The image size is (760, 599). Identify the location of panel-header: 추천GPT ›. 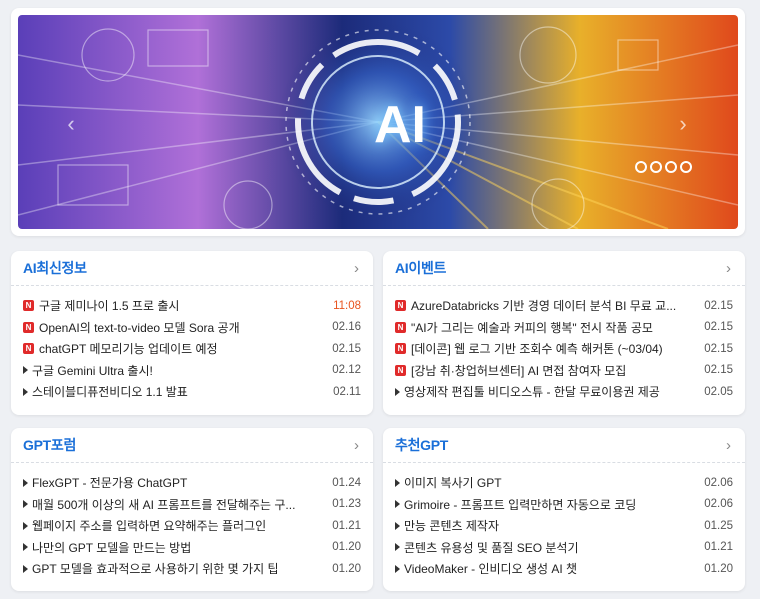
(564, 445).